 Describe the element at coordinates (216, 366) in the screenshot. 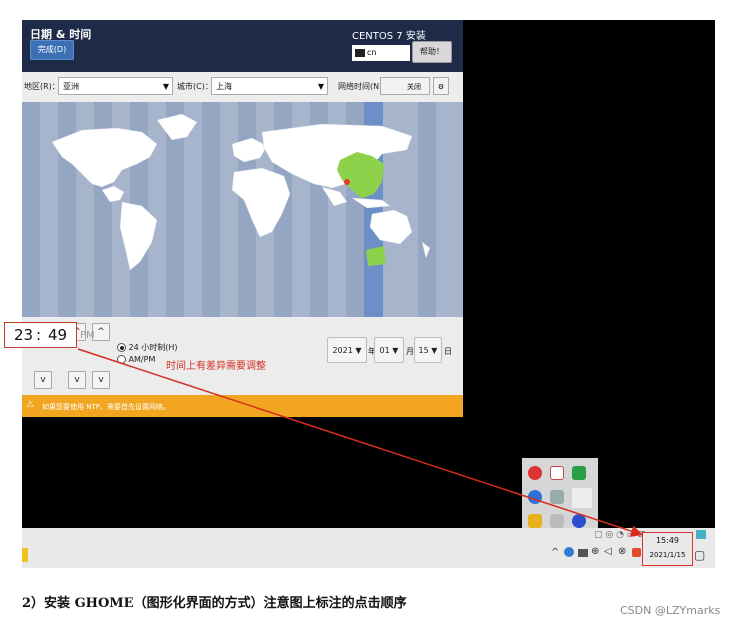

I see `annotation-text: 时间上有差异需要调整` at that location.